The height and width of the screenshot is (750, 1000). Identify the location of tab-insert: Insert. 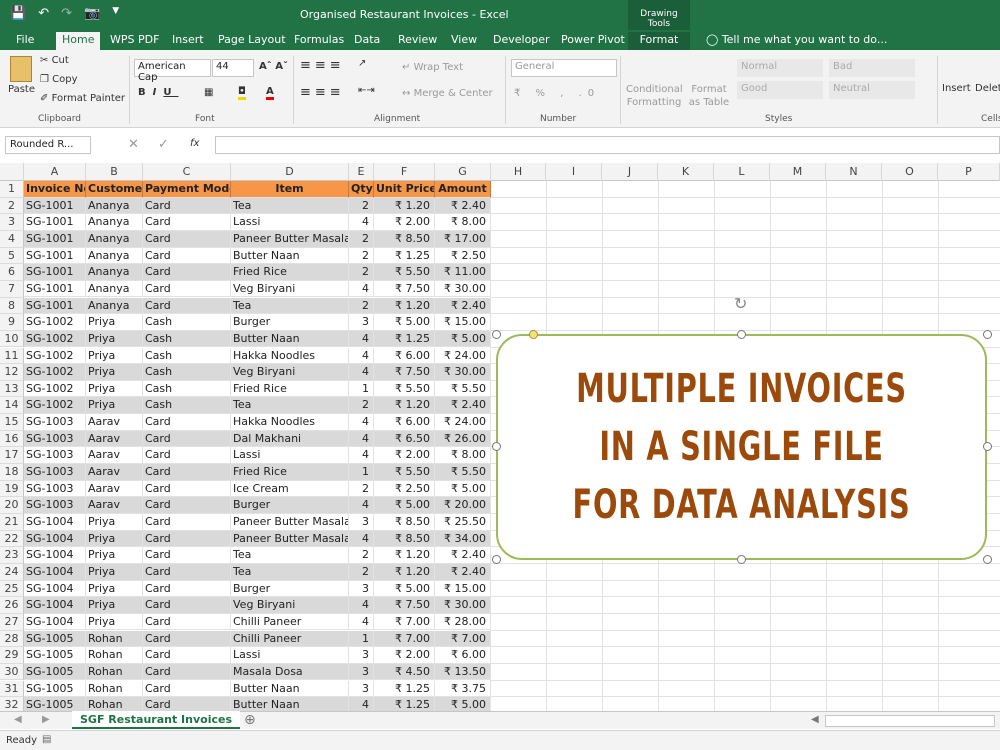
(188, 41).